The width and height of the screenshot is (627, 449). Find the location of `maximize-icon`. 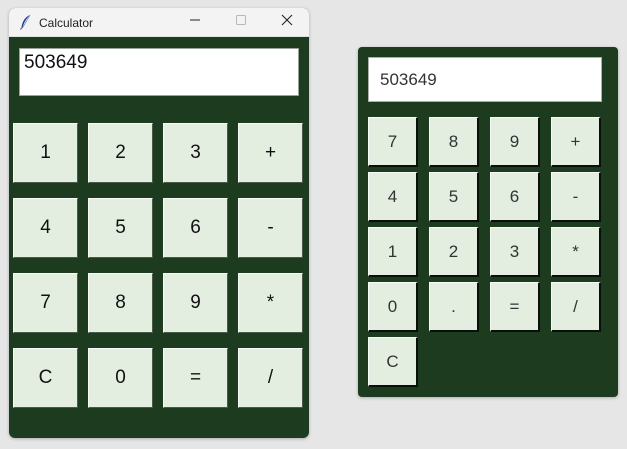

maximize-icon is located at coordinates (241, 22).